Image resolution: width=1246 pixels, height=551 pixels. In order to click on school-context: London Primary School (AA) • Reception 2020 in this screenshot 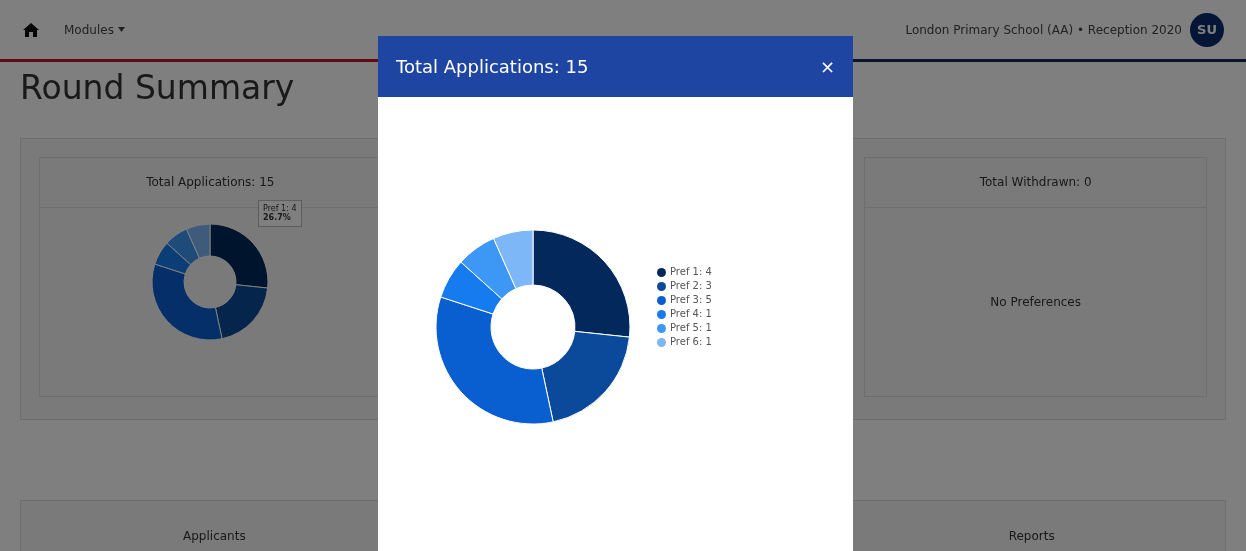, I will do `click(1043, 30)`.